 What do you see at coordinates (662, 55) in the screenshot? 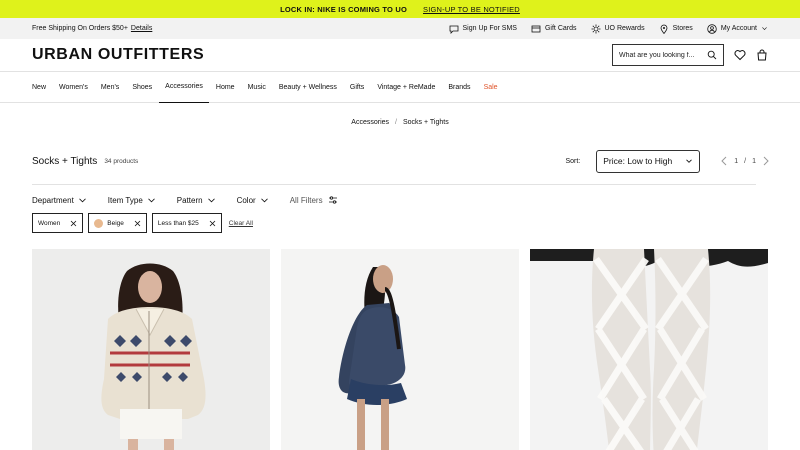
I see `search-input` at bounding box center [662, 55].